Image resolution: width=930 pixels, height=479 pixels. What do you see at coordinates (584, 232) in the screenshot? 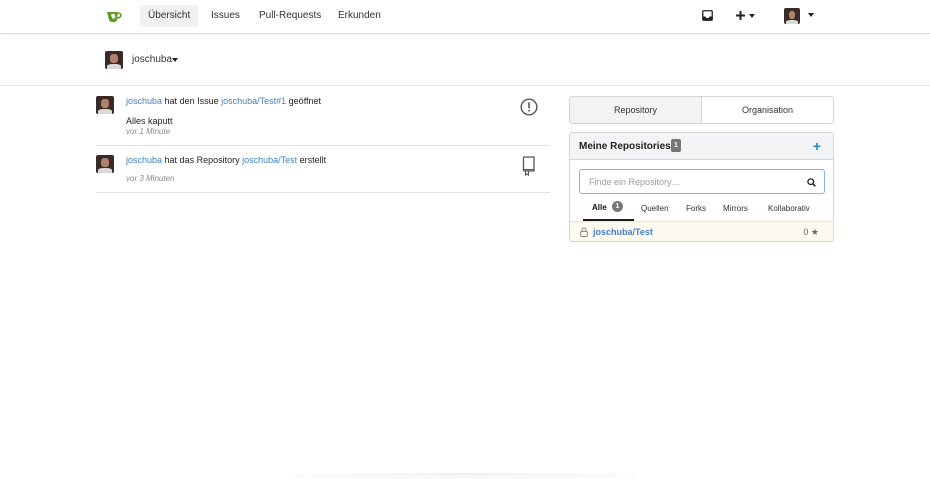
I see `lock-icon` at bounding box center [584, 232].